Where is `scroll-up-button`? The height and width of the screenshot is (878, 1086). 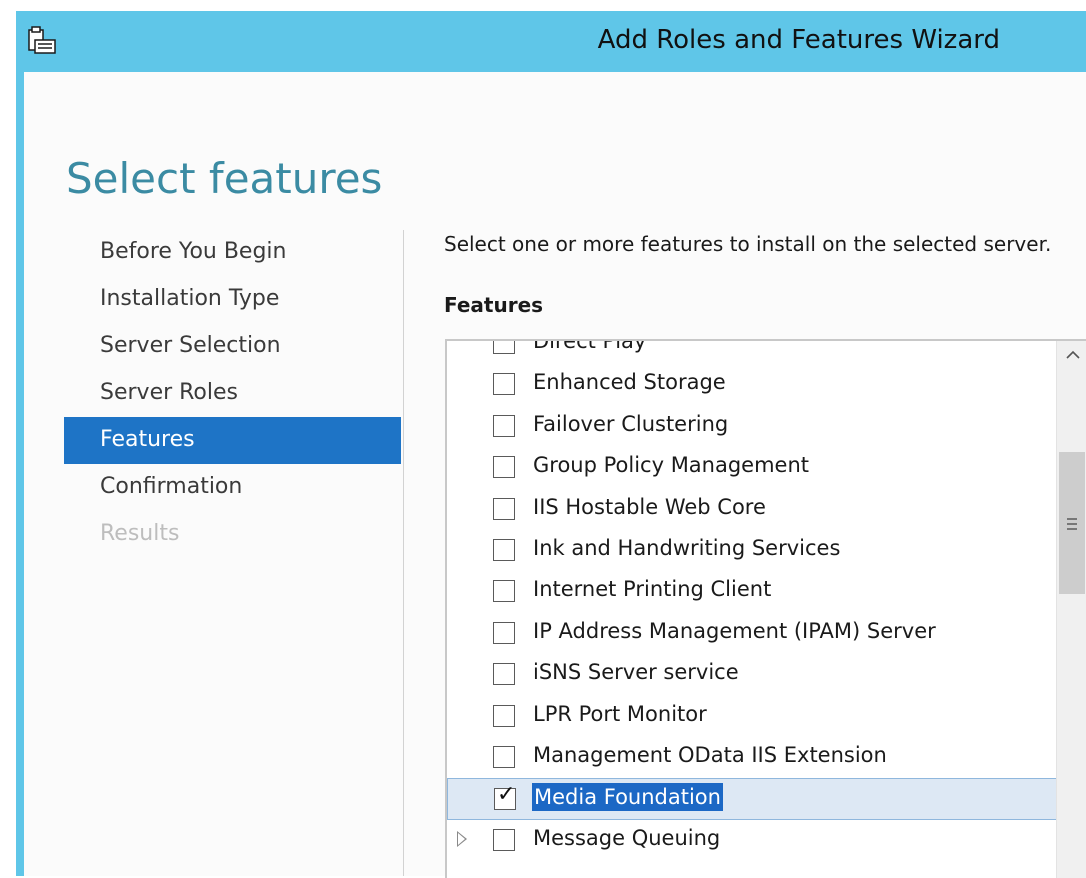 scroll-up-button is located at coordinates (1071, 355).